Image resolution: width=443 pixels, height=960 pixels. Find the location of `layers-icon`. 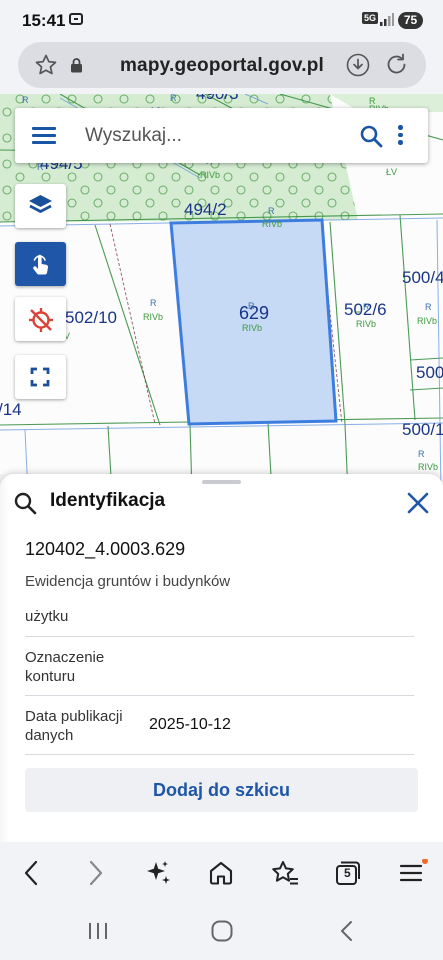

layers-icon is located at coordinates (40, 204).